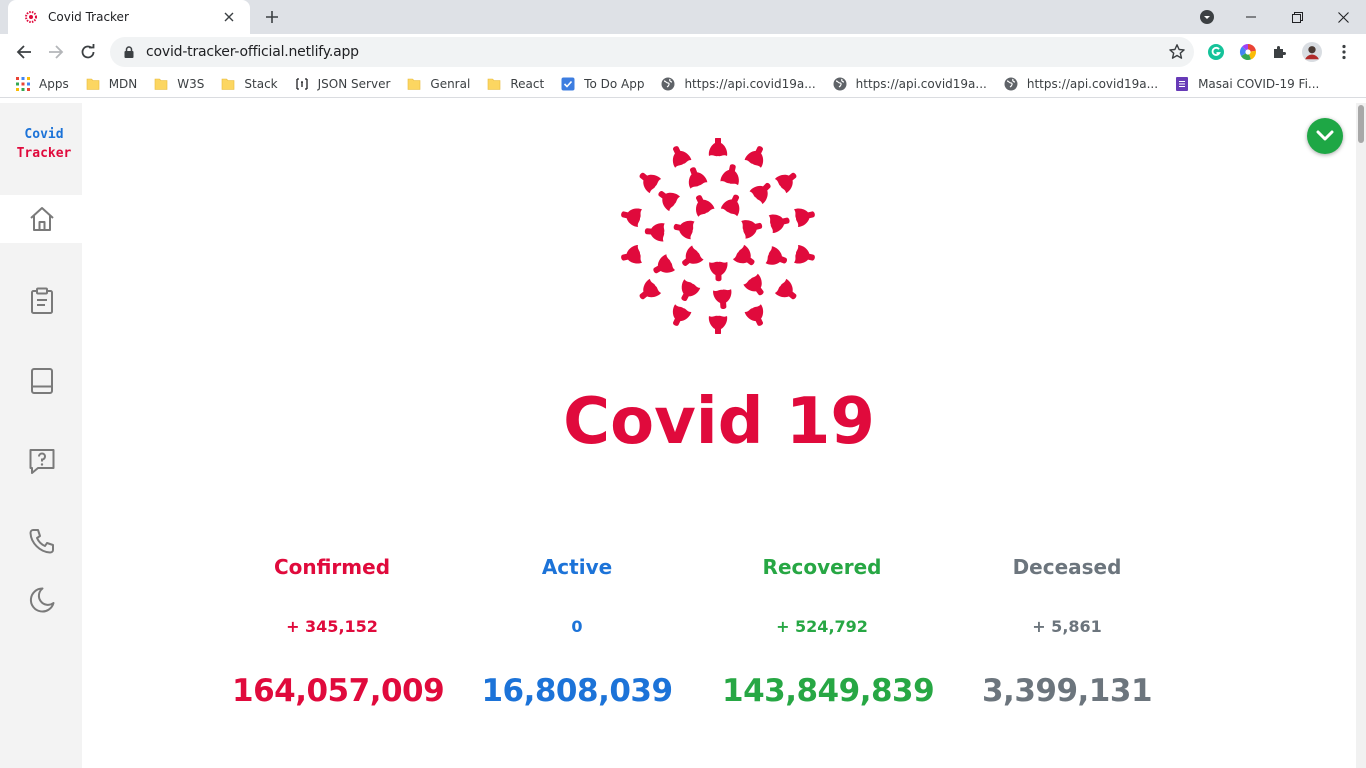 The width and height of the screenshot is (1366, 768). Describe the element at coordinates (1312, 52) in the screenshot. I see `profile-avatar` at that location.